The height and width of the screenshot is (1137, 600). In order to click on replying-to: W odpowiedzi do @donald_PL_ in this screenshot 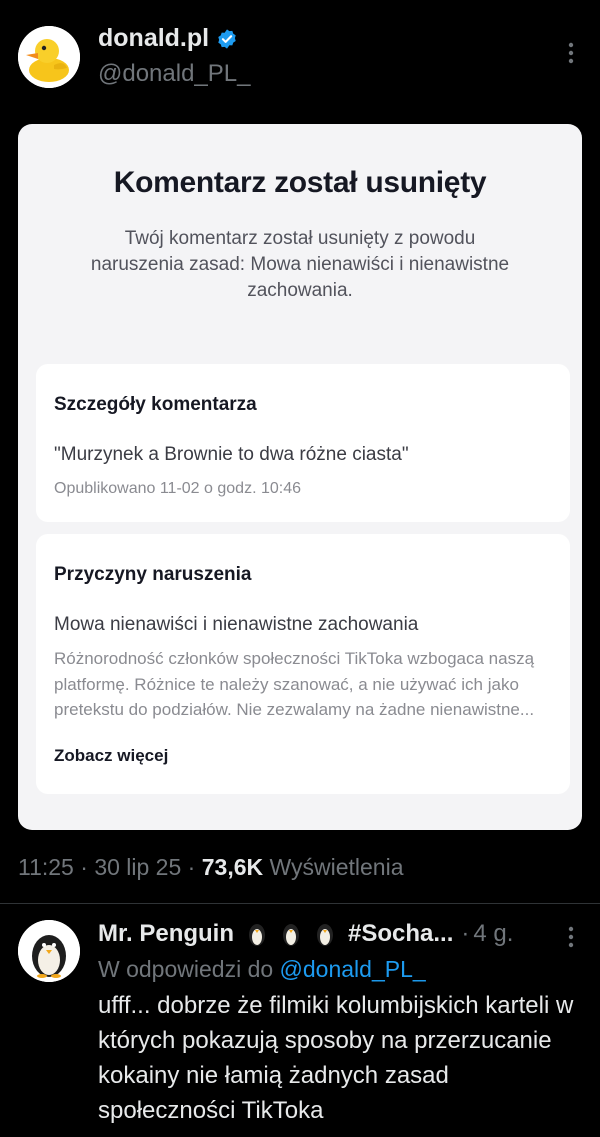, I will do `click(262, 969)`.